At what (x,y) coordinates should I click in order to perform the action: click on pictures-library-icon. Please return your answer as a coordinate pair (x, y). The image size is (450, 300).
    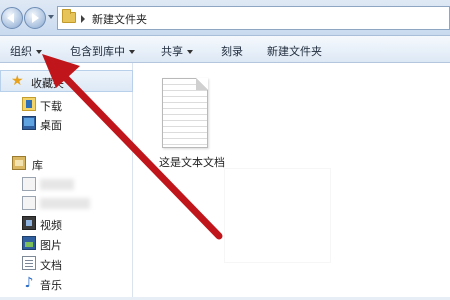
    Looking at the image, I should click on (29, 243).